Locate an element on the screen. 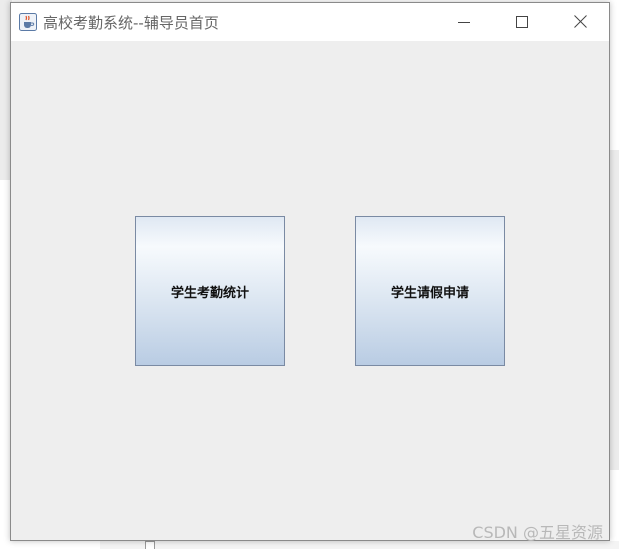  close-icon is located at coordinates (580, 22).